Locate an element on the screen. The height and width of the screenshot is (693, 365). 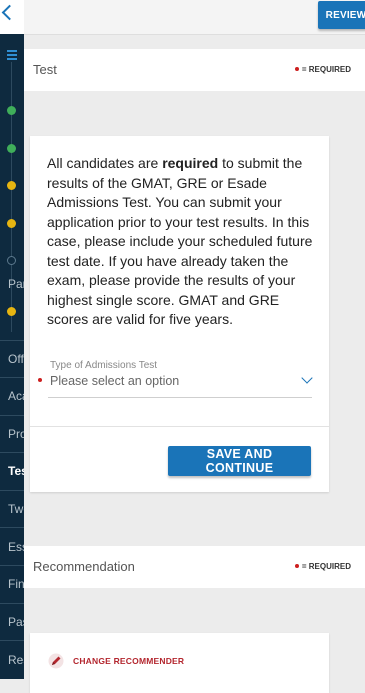
progress-timeline is located at coordinates (11, 197).